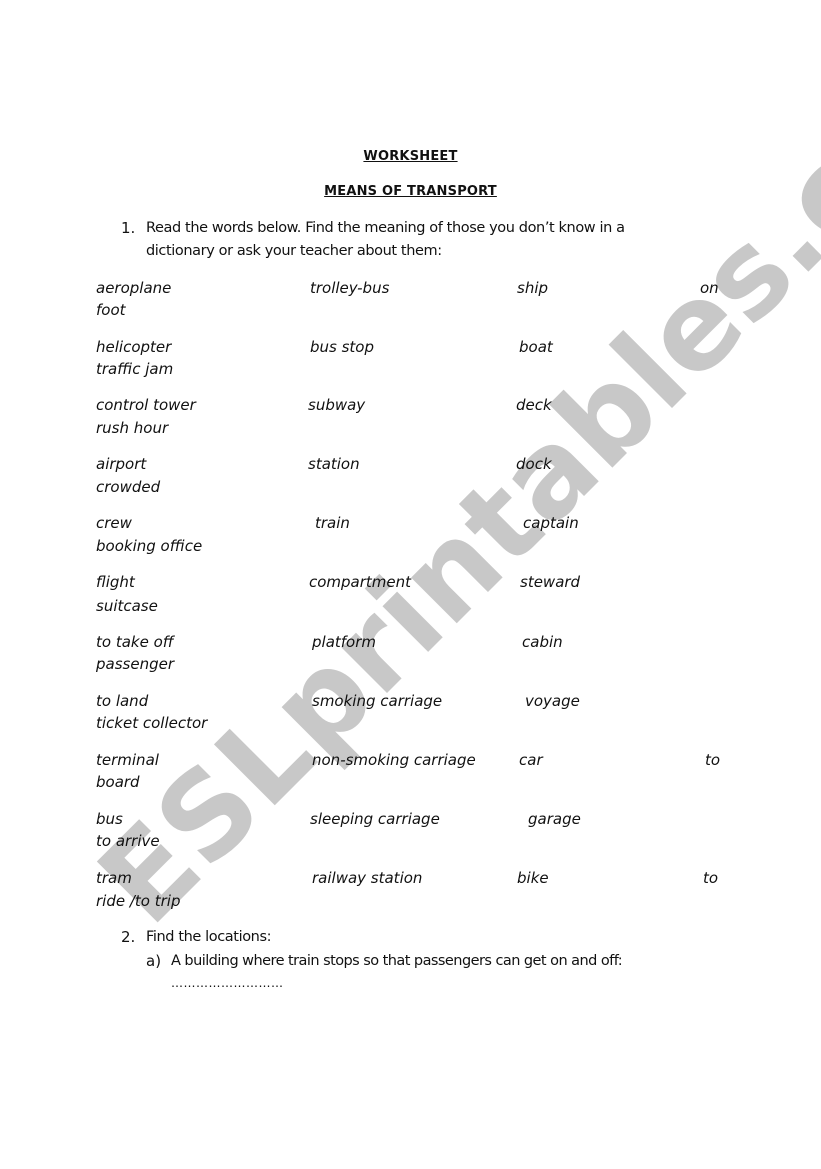  I want to click on vocab-word: subway, so click(337, 405).